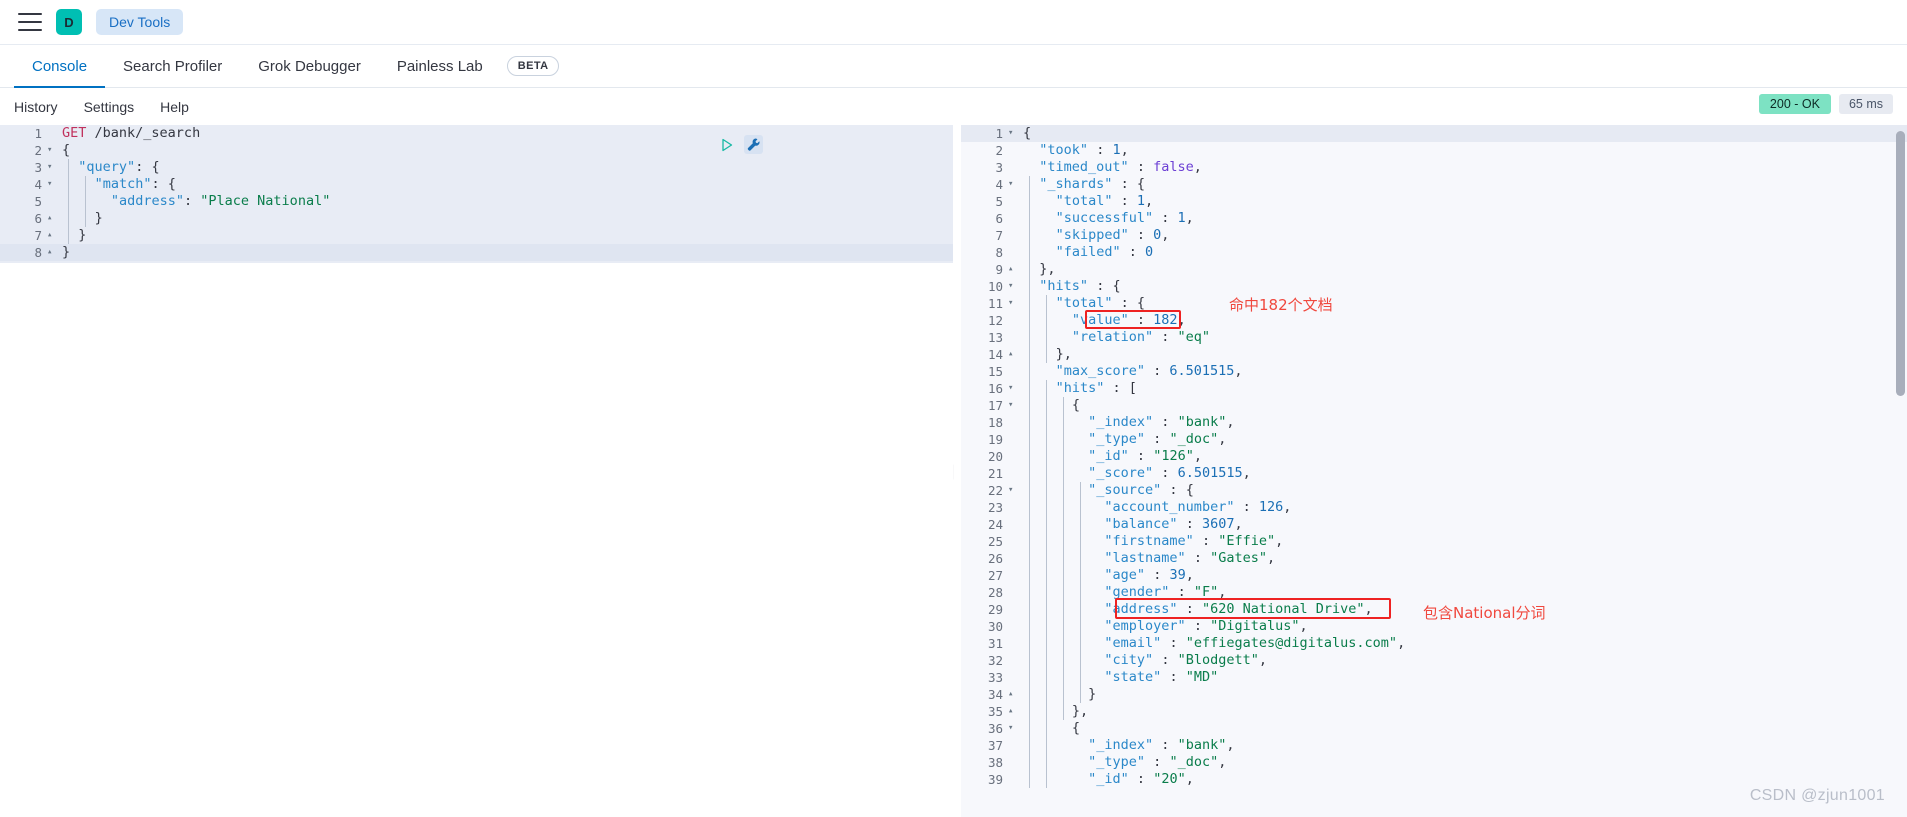  What do you see at coordinates (1149, 371) in the screenshot?
I see `code-text: "max_score" : 6.501515,` at bounding box center [1149, 371].